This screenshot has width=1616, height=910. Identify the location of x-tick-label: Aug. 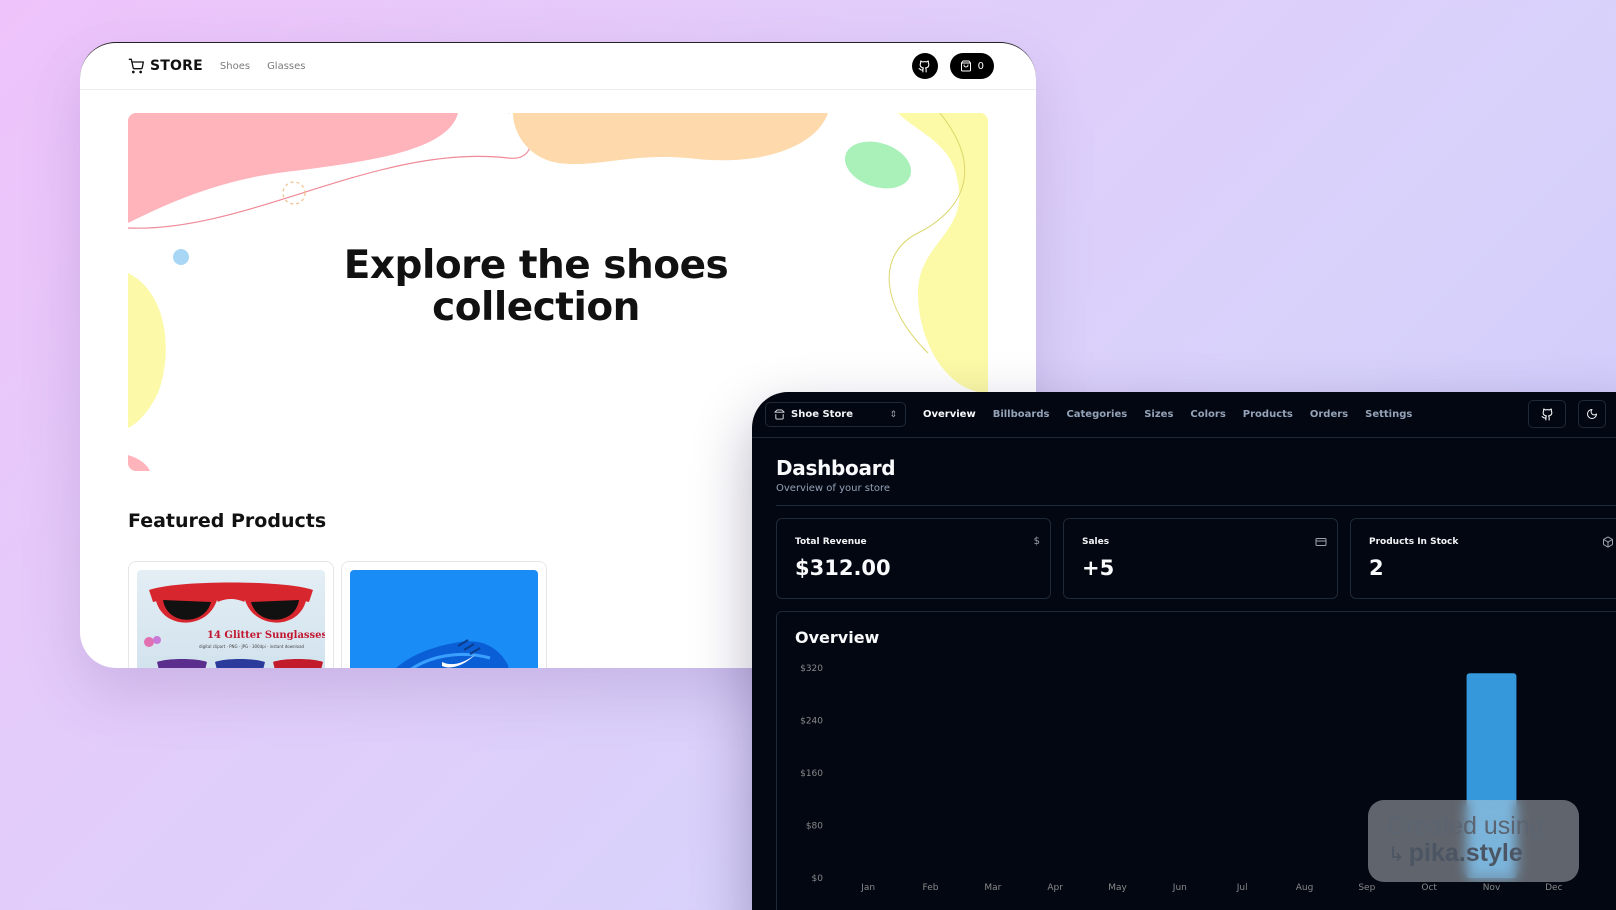
(1305, 888).